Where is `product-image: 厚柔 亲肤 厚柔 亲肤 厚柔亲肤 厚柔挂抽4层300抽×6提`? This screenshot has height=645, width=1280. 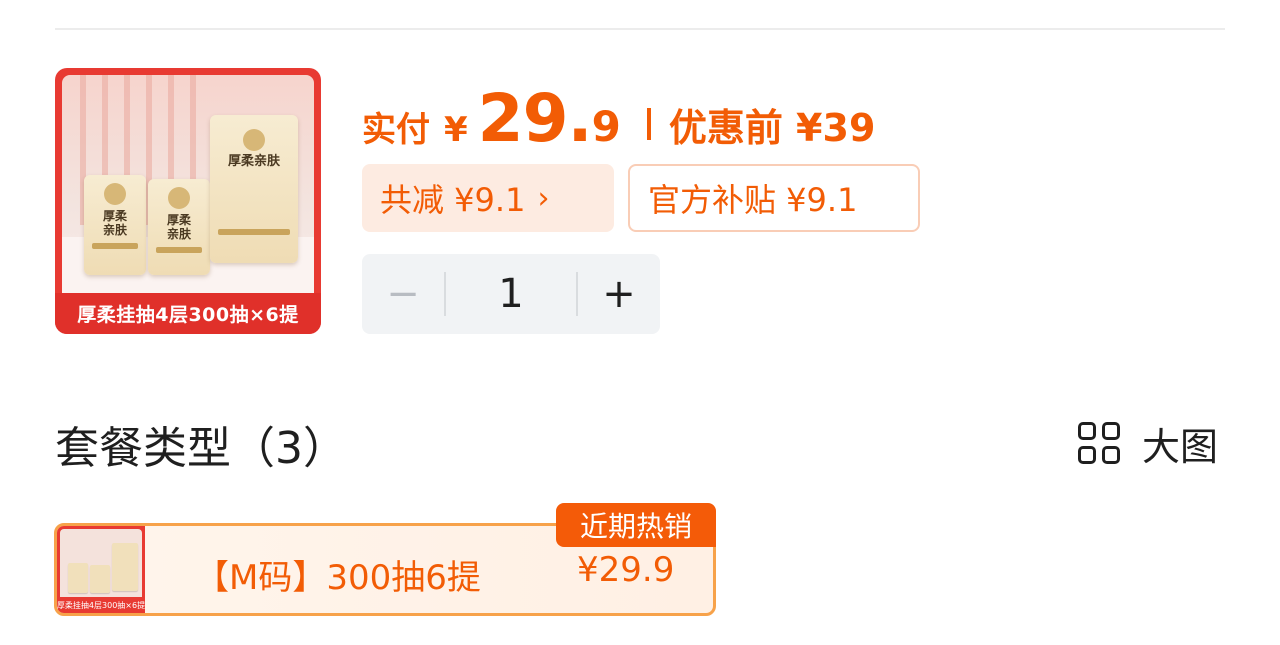
product-image: 厚柔 亲肤 厚柔 亲肤 厚柔亲肤 厚柔挂抽4层300抽×6提 is located at coordinates (188, 201).